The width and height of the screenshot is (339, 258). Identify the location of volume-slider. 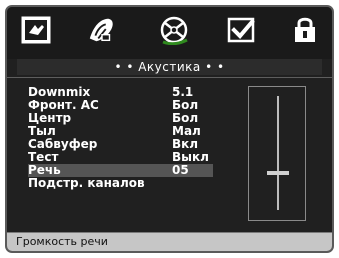
(277, 153).